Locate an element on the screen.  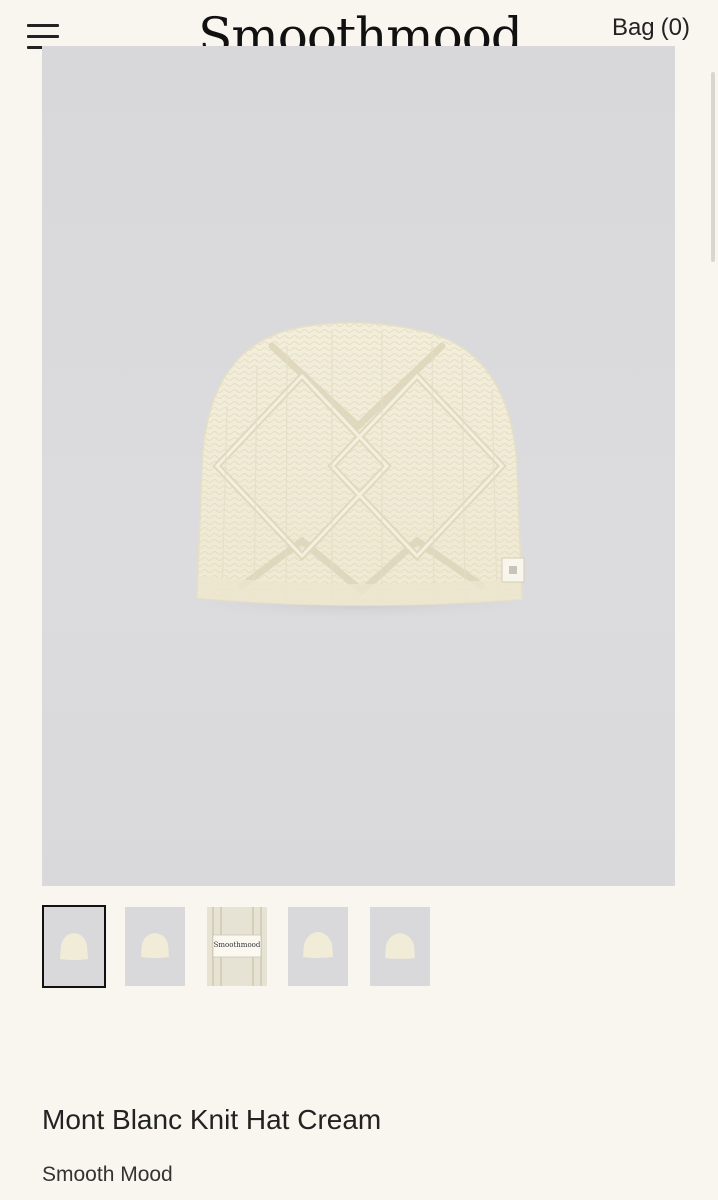
beanie-illustration is located at coordinates (358, 470).